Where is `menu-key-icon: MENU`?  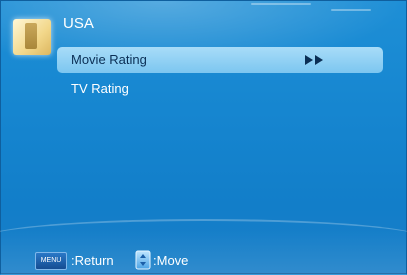 menu-key-icon: MENU is located at coordinates (51, 261).